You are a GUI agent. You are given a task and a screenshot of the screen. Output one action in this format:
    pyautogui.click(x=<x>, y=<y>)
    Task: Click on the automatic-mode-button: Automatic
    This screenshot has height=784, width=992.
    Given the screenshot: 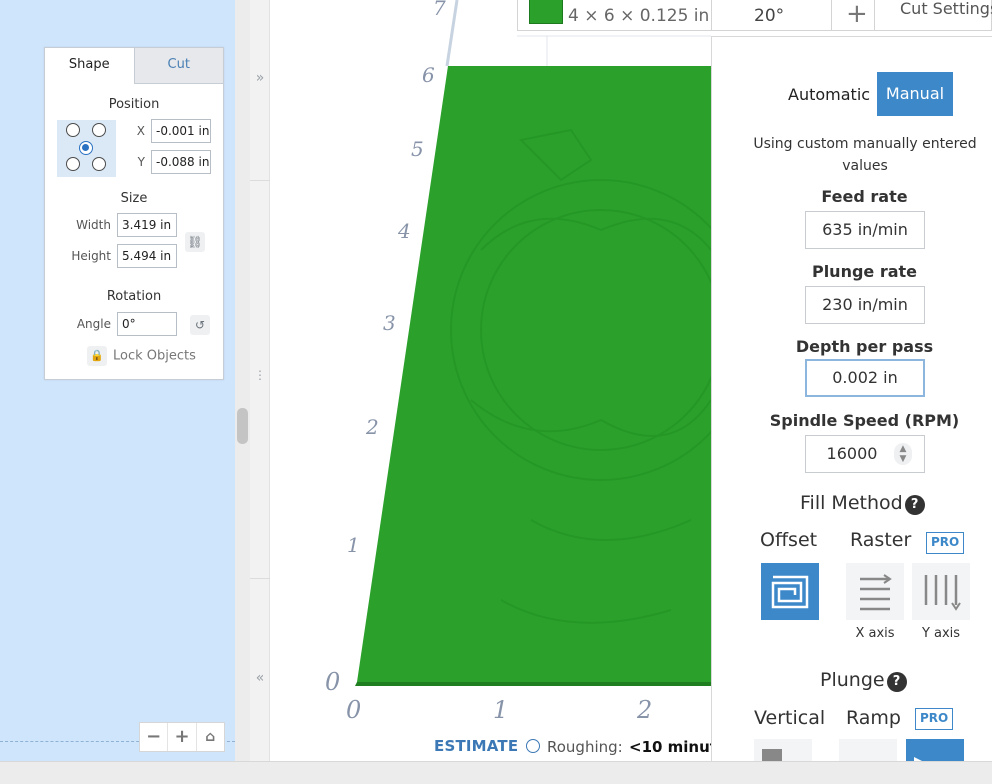 What is the action you would take?
    pyautogui.click(x=829, y=94)
    